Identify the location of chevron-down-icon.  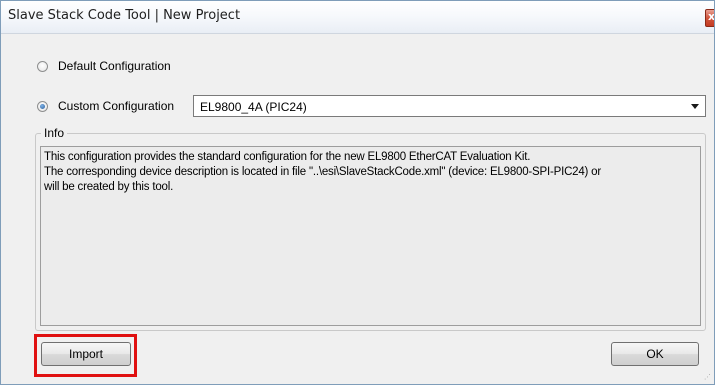
(695, 106).